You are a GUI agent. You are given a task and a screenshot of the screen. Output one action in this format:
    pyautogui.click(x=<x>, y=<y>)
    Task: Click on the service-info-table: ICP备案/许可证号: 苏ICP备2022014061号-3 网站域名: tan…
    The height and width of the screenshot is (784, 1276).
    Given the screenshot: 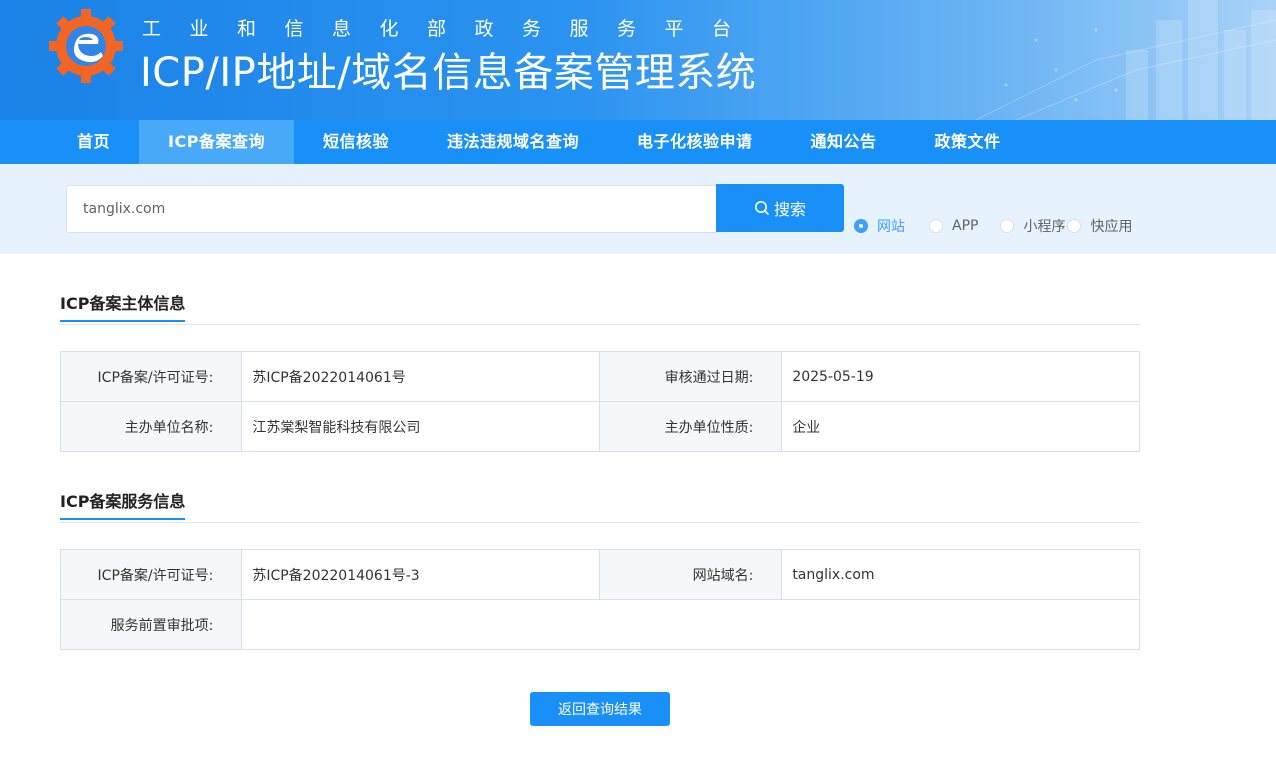 What is the action you would take?
    pyautogui.click(x=599, y=599)
    